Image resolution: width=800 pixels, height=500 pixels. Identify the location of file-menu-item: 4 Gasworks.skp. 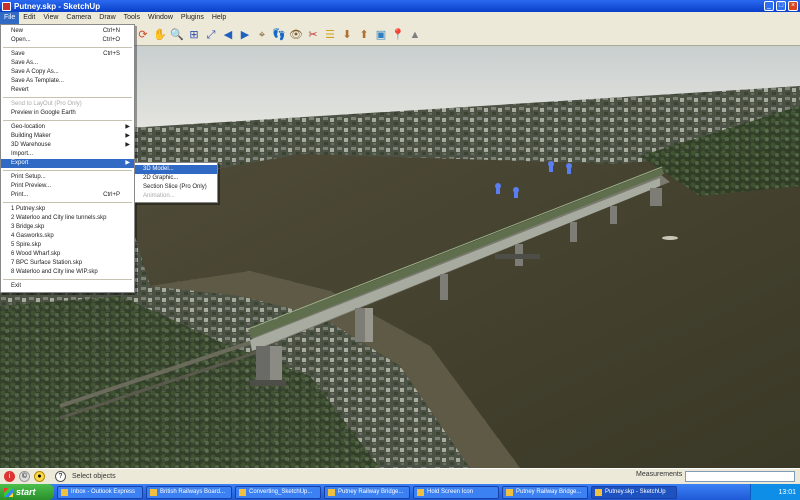
(67, 236).